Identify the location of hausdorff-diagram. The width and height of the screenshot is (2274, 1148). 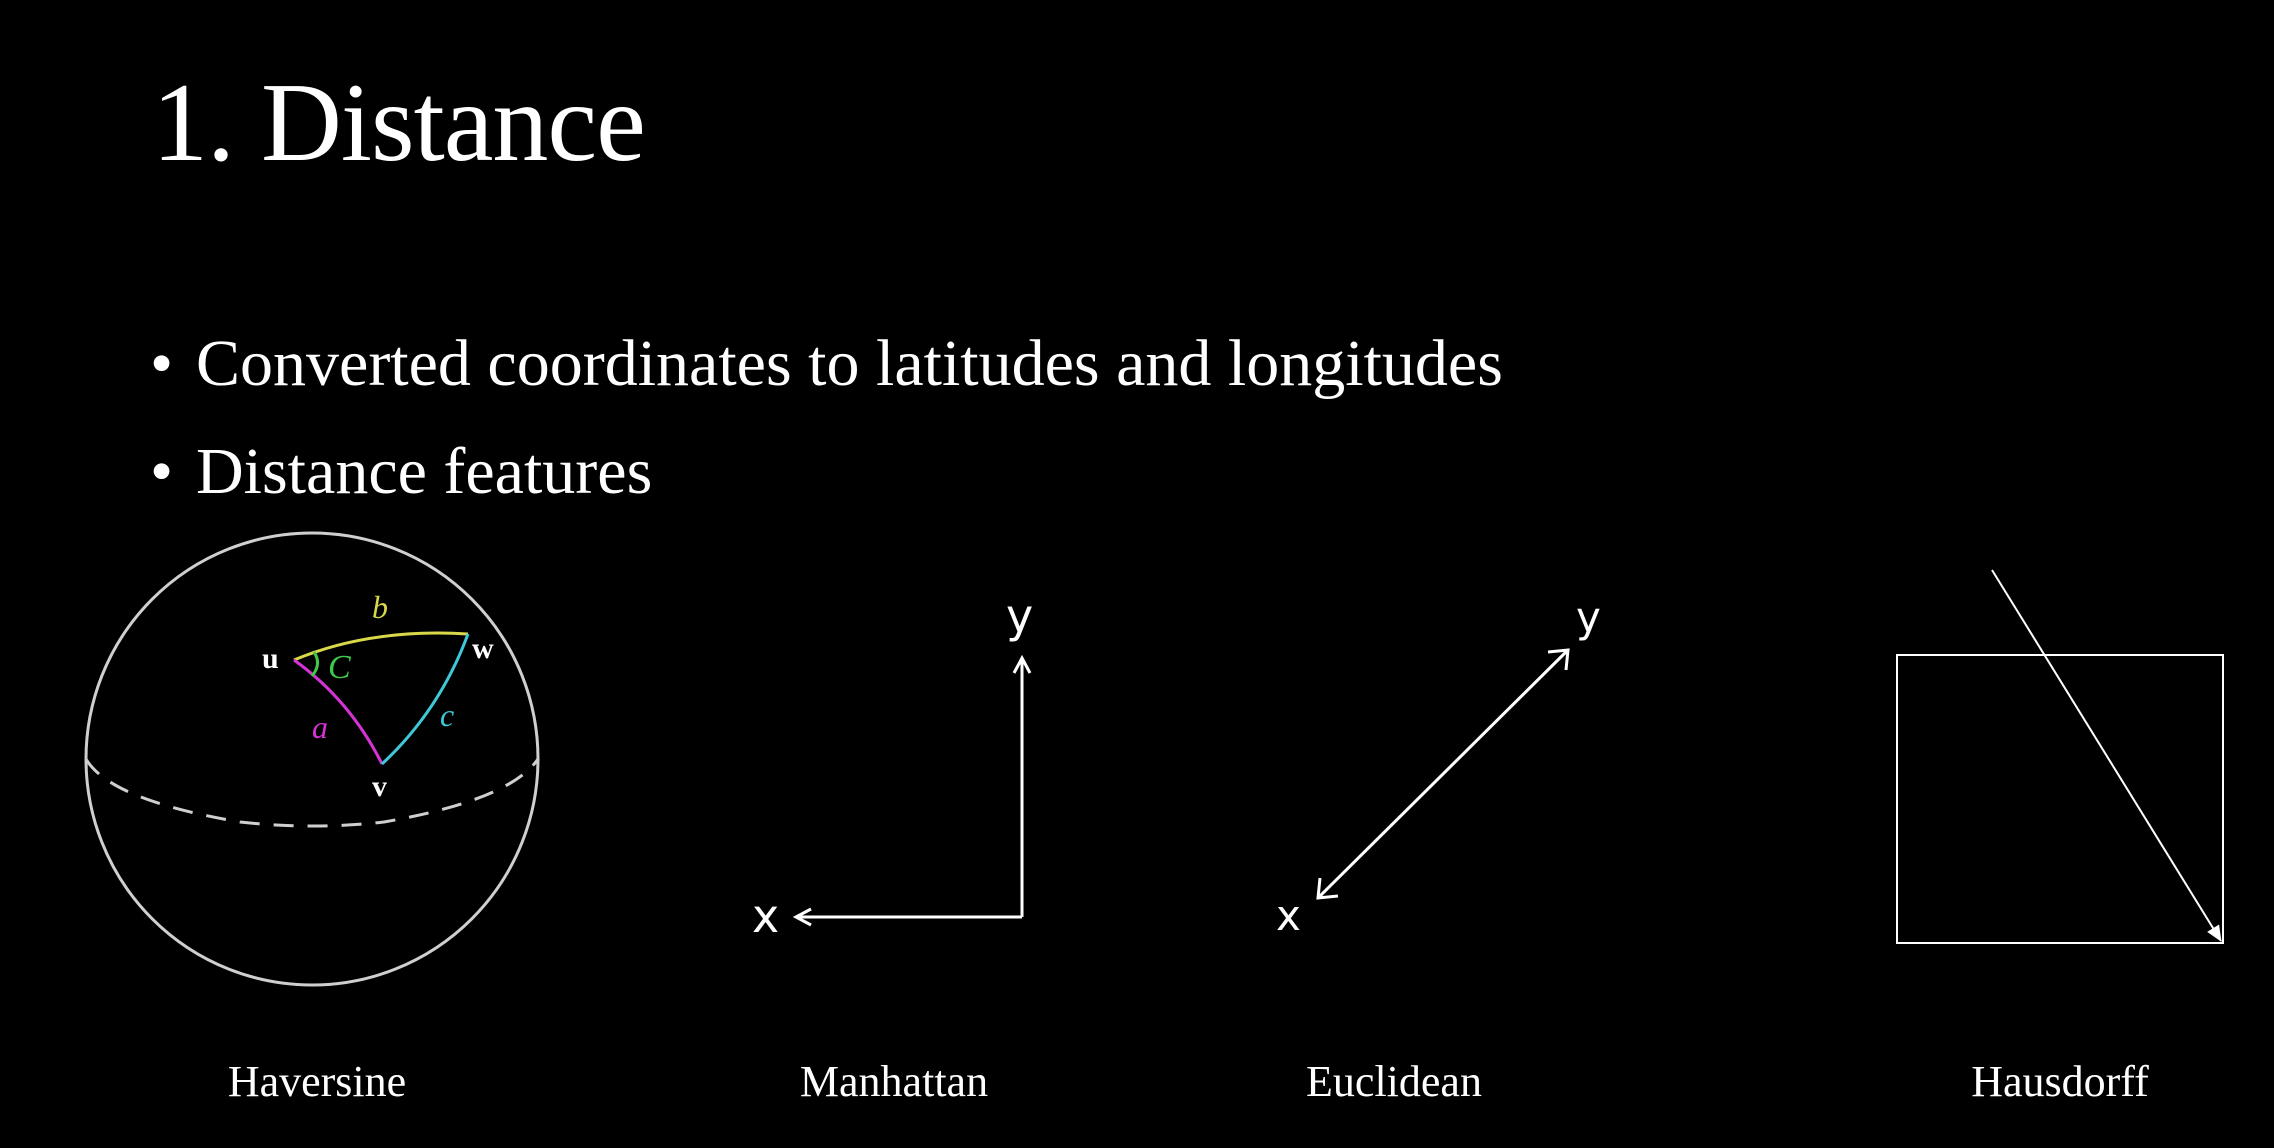
(2060, 756).